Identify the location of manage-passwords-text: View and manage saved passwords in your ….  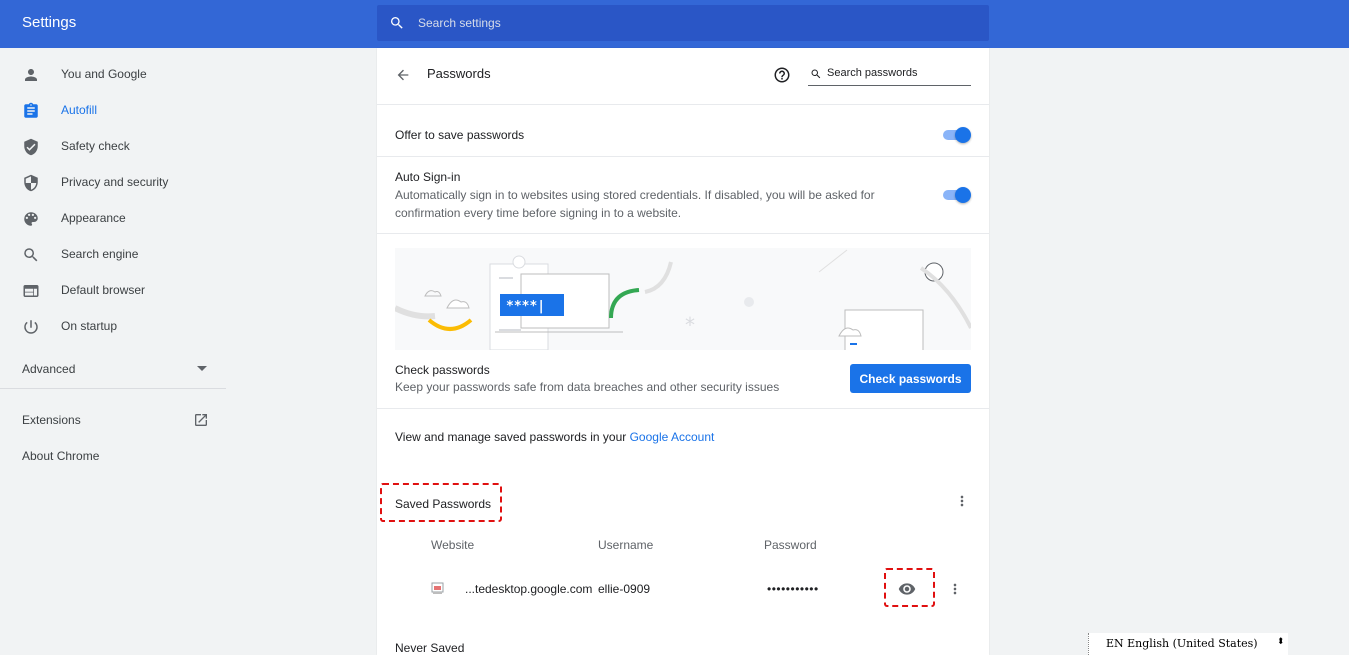
(554, 437).